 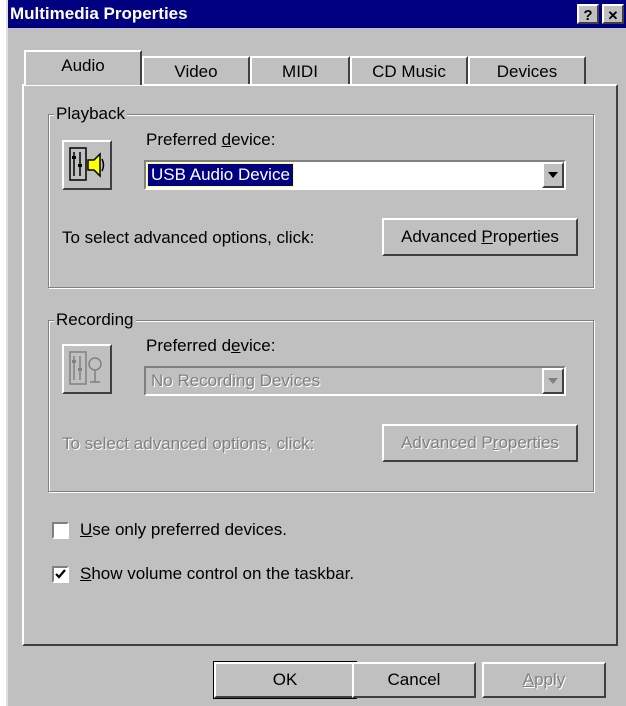 I want to click on microphone-icon, so click(x=85, y=368).